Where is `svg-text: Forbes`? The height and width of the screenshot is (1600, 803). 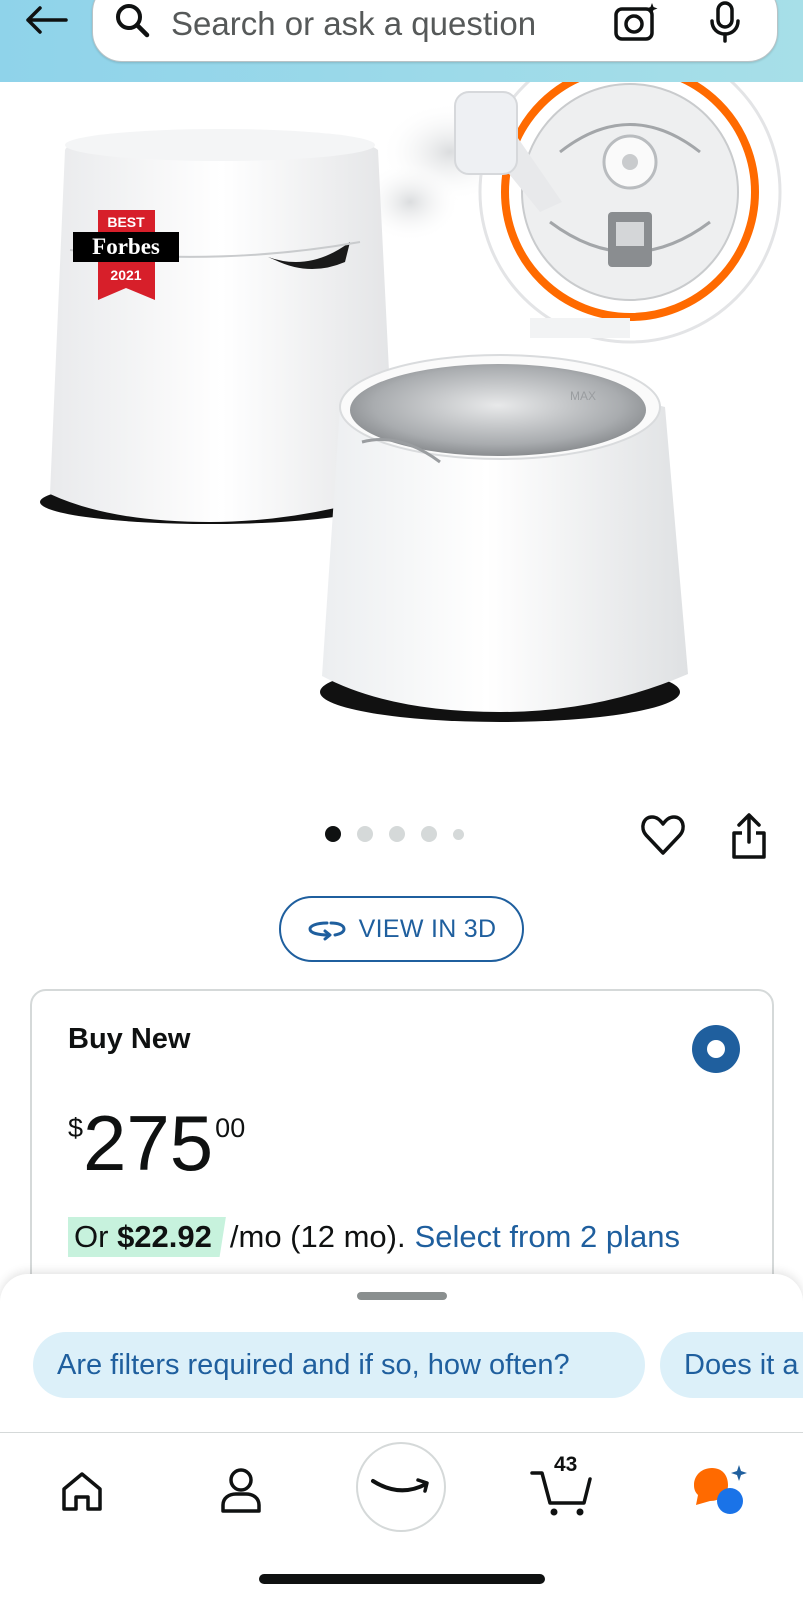
svg-text: Forbes is located at coordinates (126, 246).